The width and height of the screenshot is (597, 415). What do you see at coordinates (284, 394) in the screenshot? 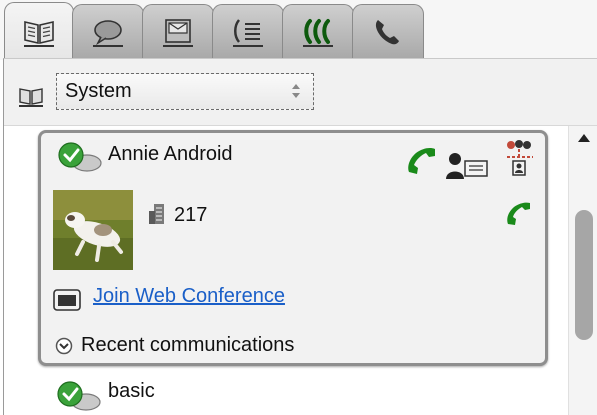
I see `list-item: basic` at bounding box center [284, 394].